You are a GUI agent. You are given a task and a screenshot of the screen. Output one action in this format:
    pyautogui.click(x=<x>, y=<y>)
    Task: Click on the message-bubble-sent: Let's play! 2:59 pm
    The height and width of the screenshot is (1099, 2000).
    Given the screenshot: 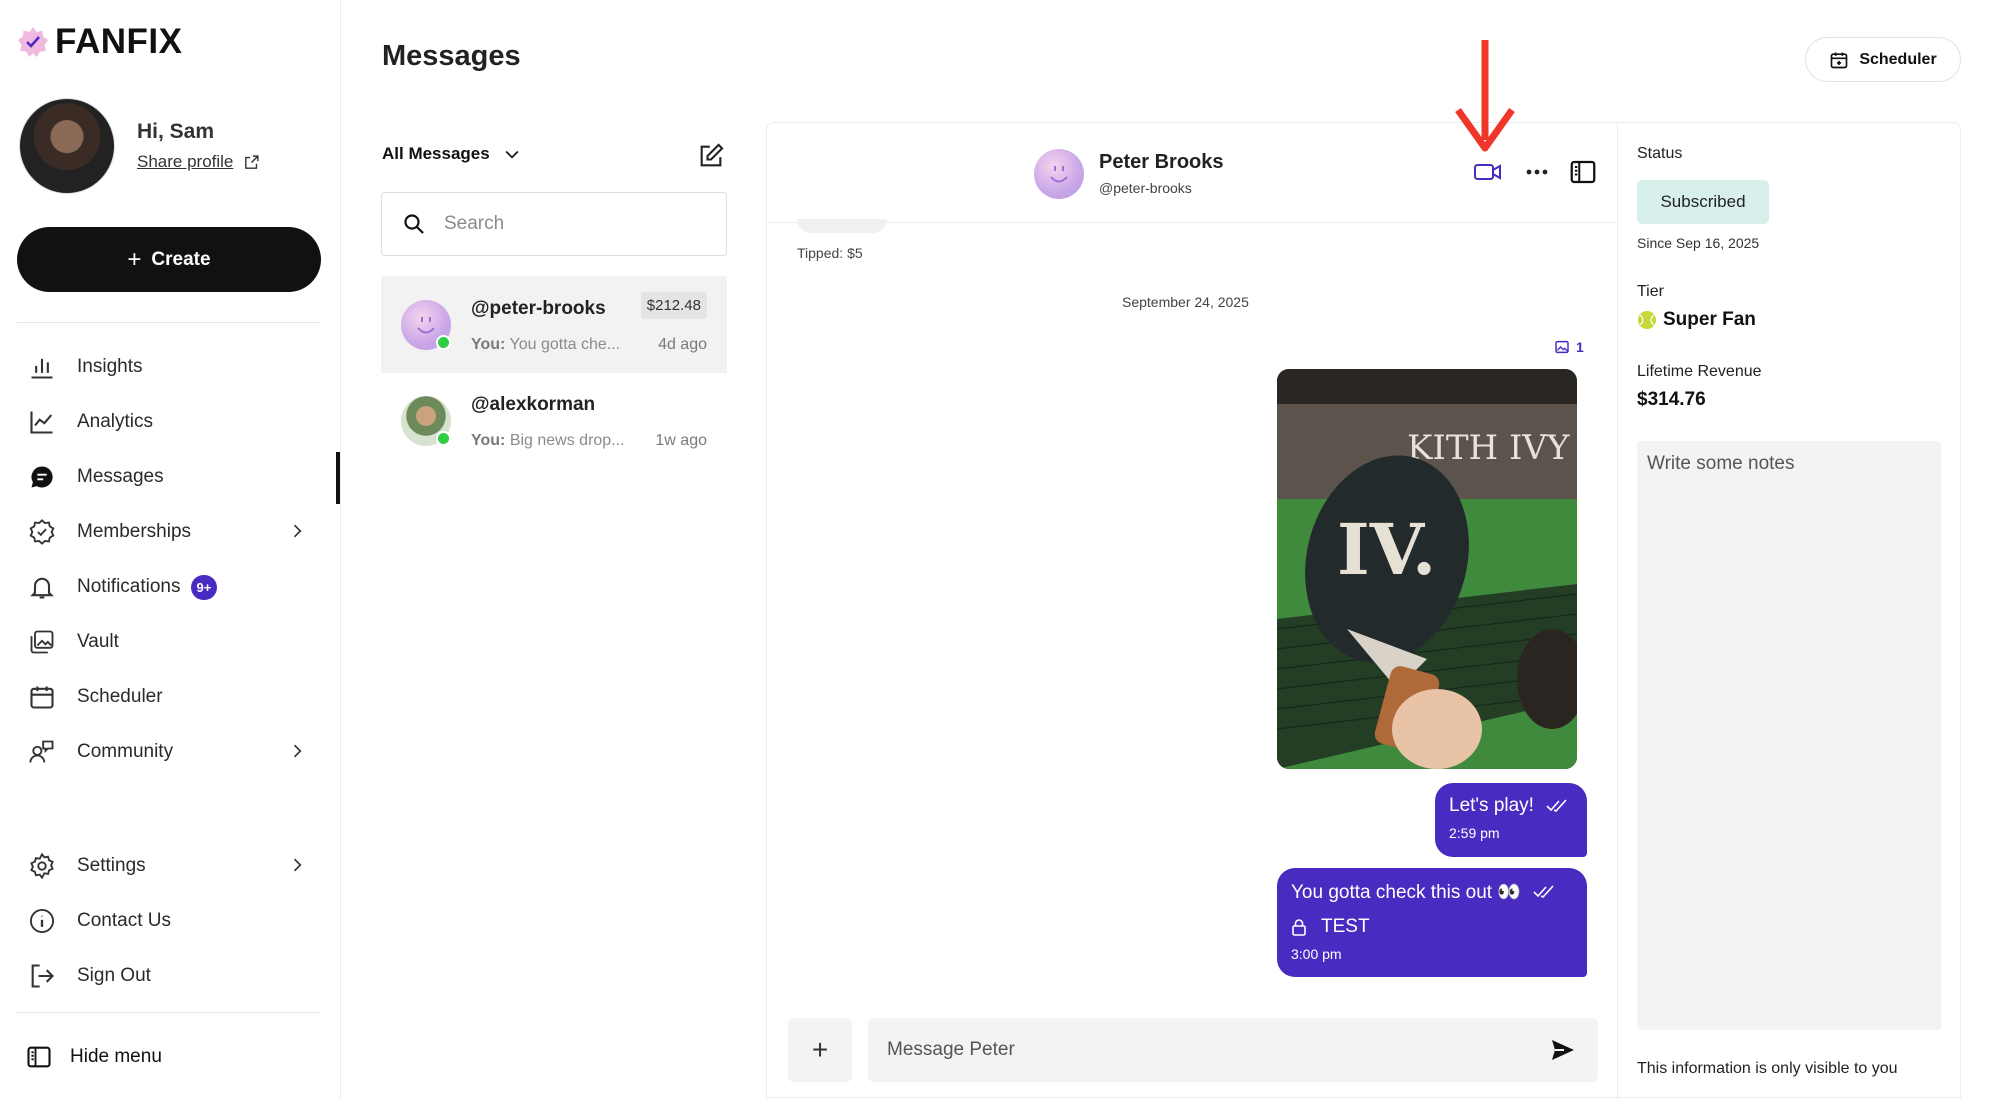 What is the action you would take?
    pyautogui.click(x=1511, y=820)
    